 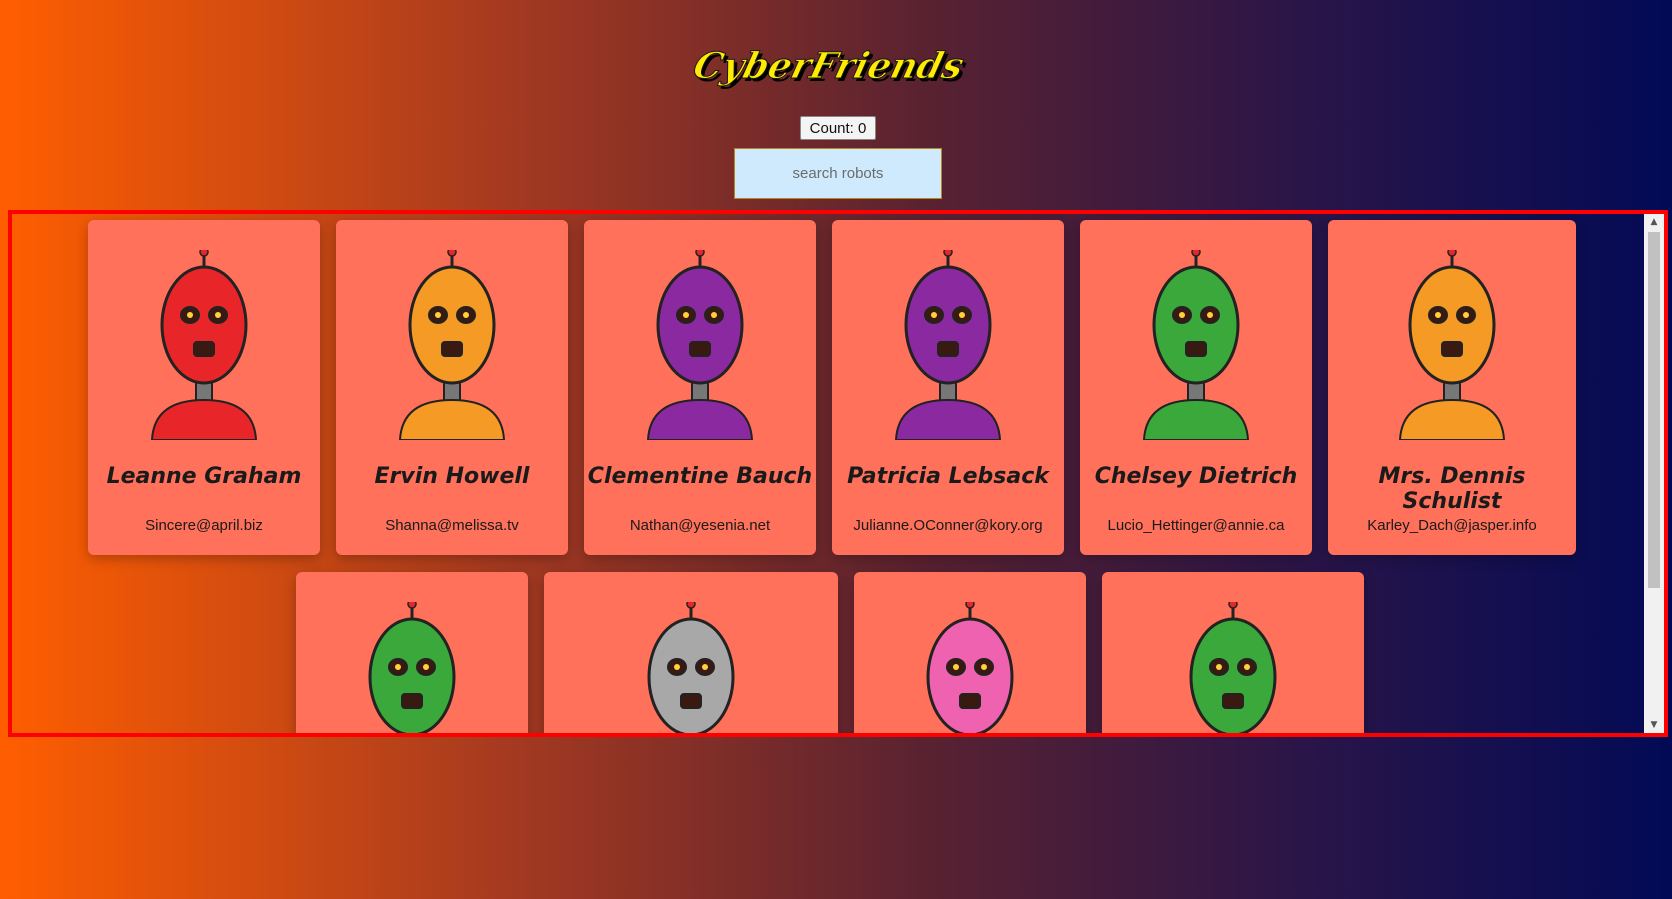 I want to click on logo-image: CyberFriends CyberFriends, so click(x=831, y=67).